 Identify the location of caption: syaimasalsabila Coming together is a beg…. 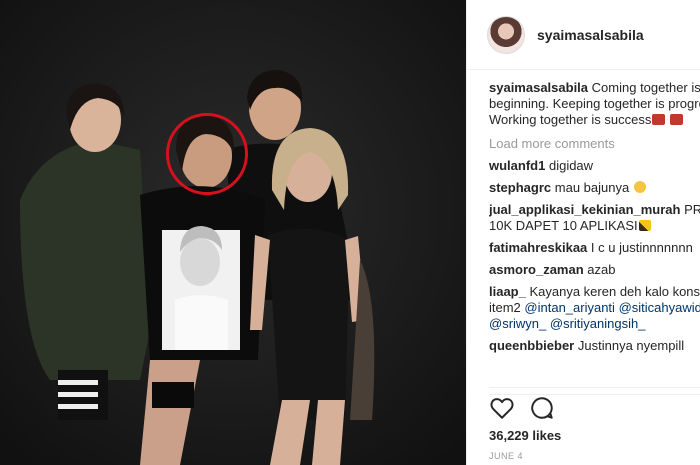
(594, 104).